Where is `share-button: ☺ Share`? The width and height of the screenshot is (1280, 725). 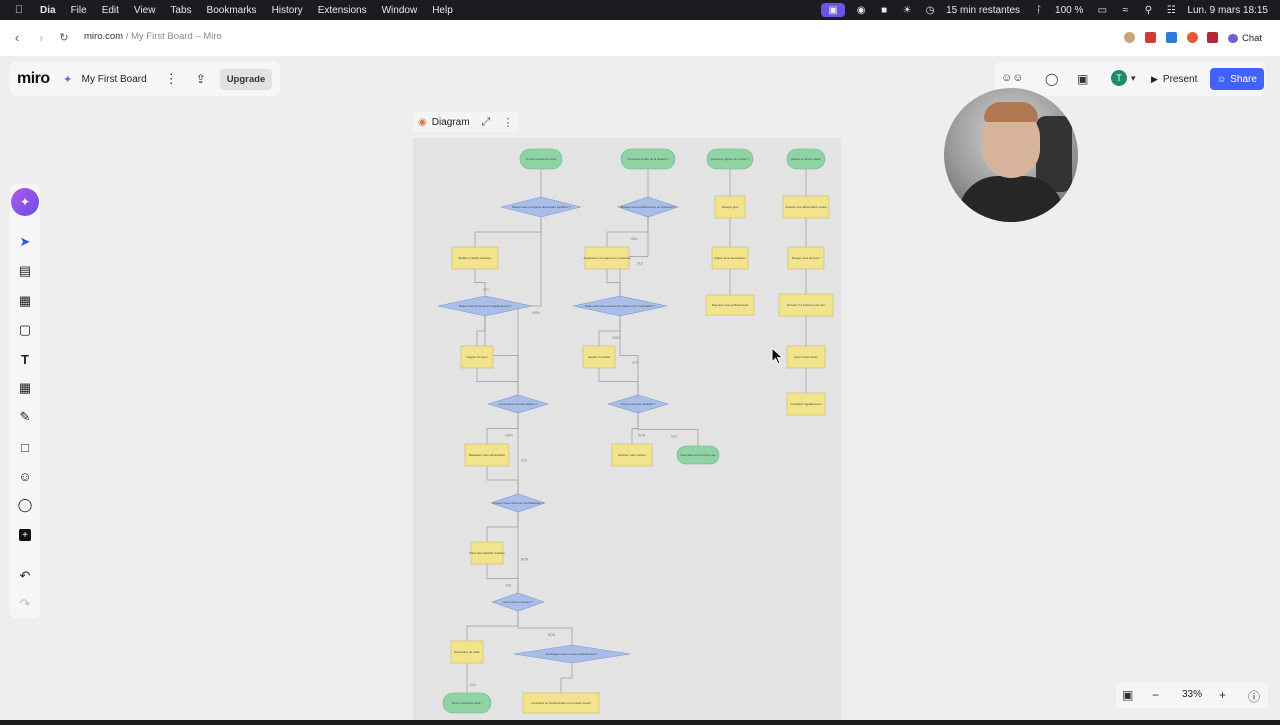
share-button: ☺ Share is located at coordinates (1237, 79).